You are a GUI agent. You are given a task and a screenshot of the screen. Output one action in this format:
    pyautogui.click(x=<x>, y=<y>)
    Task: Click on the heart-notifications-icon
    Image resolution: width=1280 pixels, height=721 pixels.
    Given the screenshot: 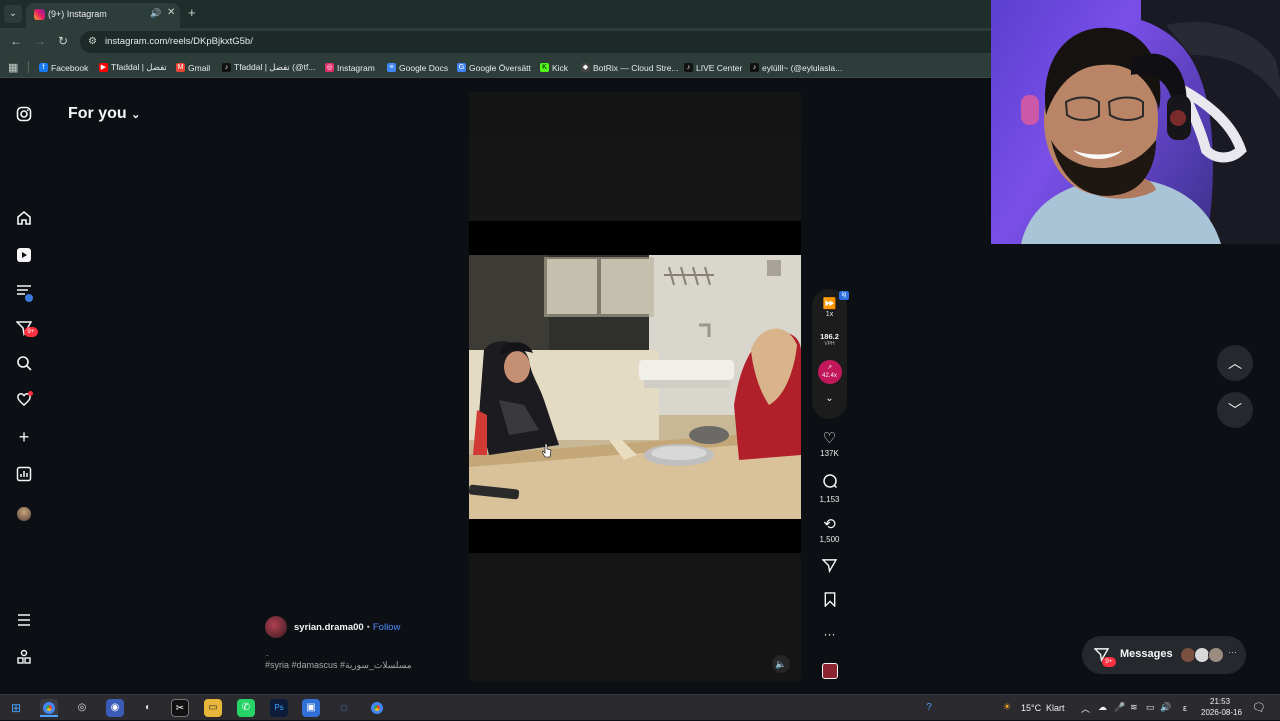 What is the action you would take?
    pyautogui.click(x=24, y=400)
    